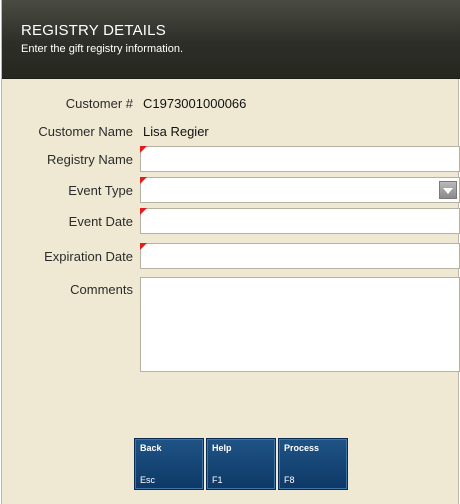 The width and height of the screenshot is (460, 504). I want to click on event-date-field, so click(300, 221).